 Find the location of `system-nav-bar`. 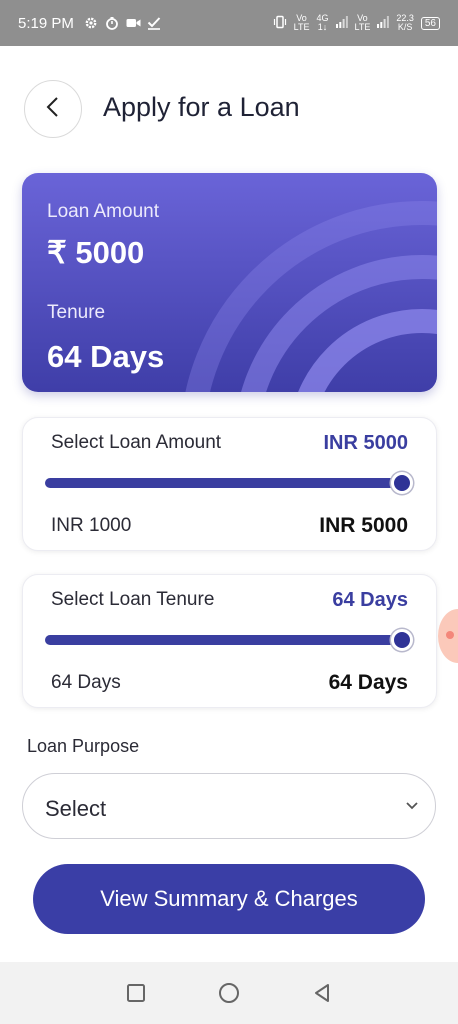

system-nav-bar is located at coordinates (229, 993).